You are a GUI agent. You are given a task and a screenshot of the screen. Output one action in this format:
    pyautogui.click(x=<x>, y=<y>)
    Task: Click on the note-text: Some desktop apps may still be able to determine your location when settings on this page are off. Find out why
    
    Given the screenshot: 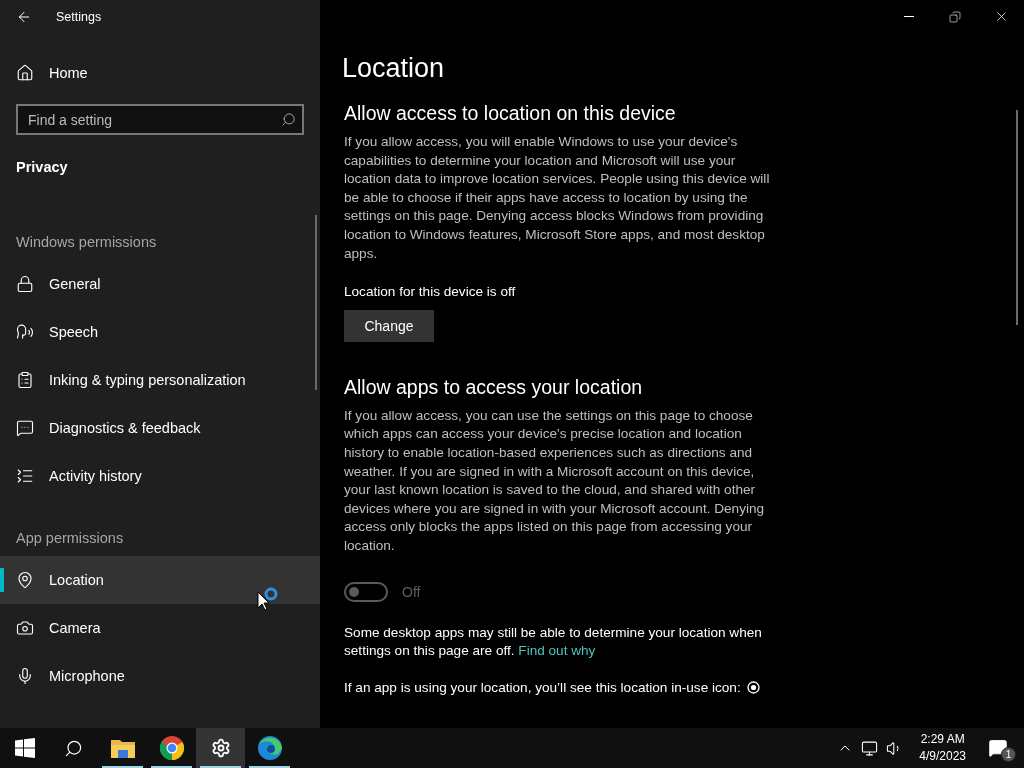 What is the action you would take?
    pyautogui.click(x=553, y=642)
    